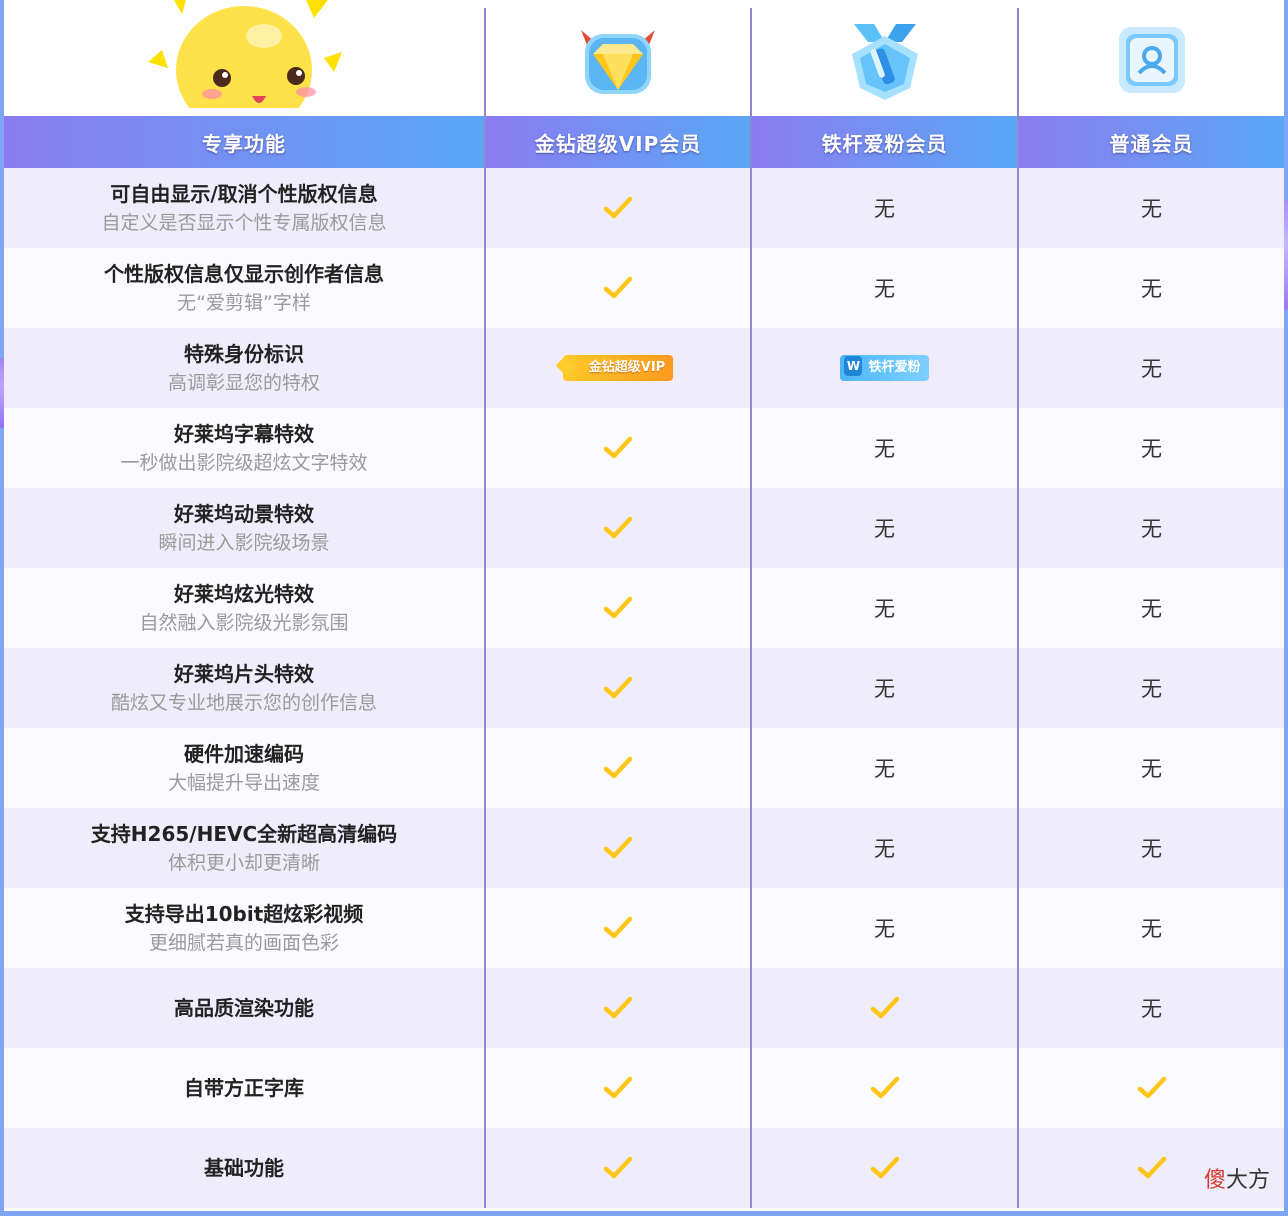 This screenshot has height=1216, width=1288. I want to click on feature-cell: 好莱坞字幕特效一秒做出影院级超炫文字特效, so click(244, 448).